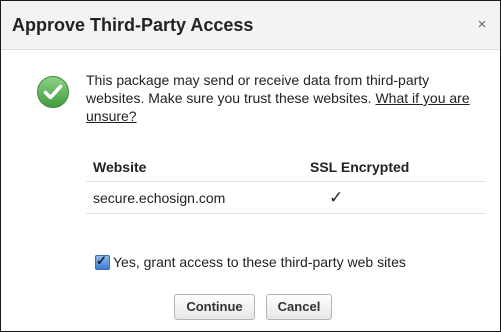 This screenshot has width=501, height=332. Describe the element at coordinates (482, 25) in the screenshot. I see `close-icon: ×` at that location.